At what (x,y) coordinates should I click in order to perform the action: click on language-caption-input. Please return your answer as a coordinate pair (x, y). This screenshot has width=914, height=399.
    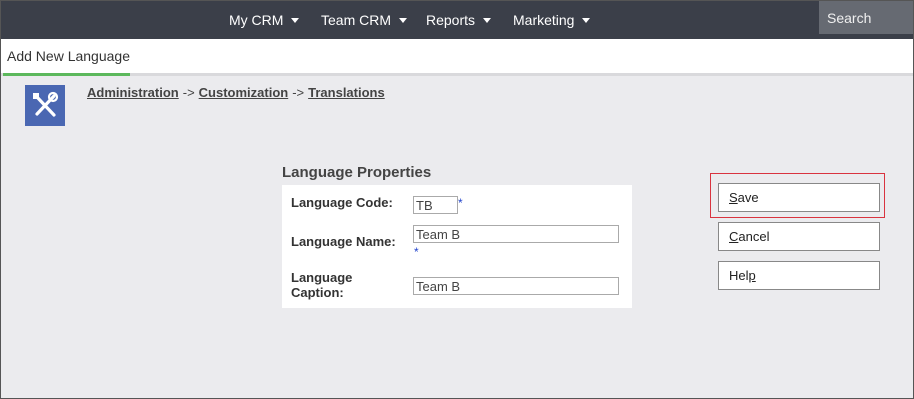
    Looking at the image, I should click on (516, 286).